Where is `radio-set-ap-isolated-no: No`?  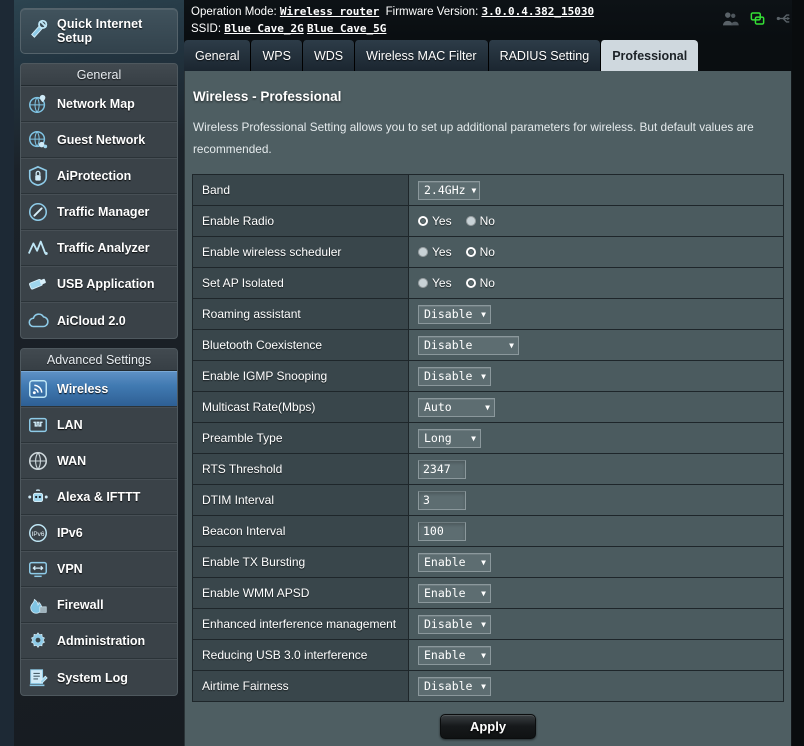
radio-set-ap-isolated-no: No is located at coordinates (480, 283).